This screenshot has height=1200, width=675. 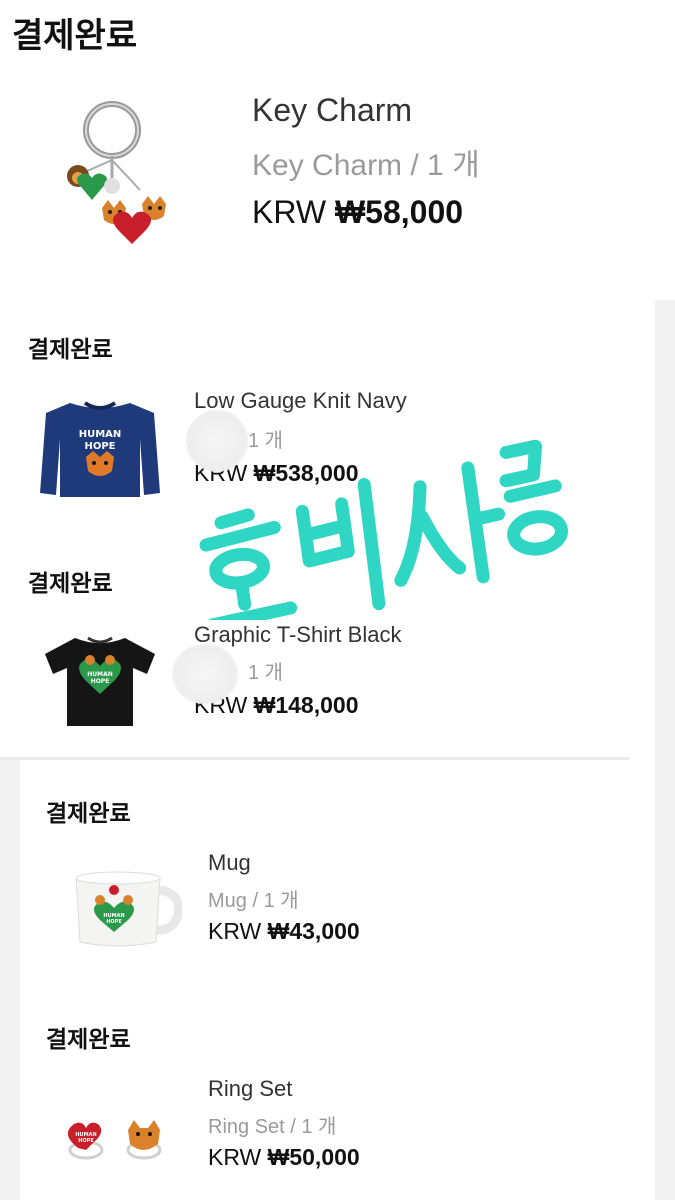 I want to click on item-price: KRW ₩50,000, so click(x=284, y=1157).